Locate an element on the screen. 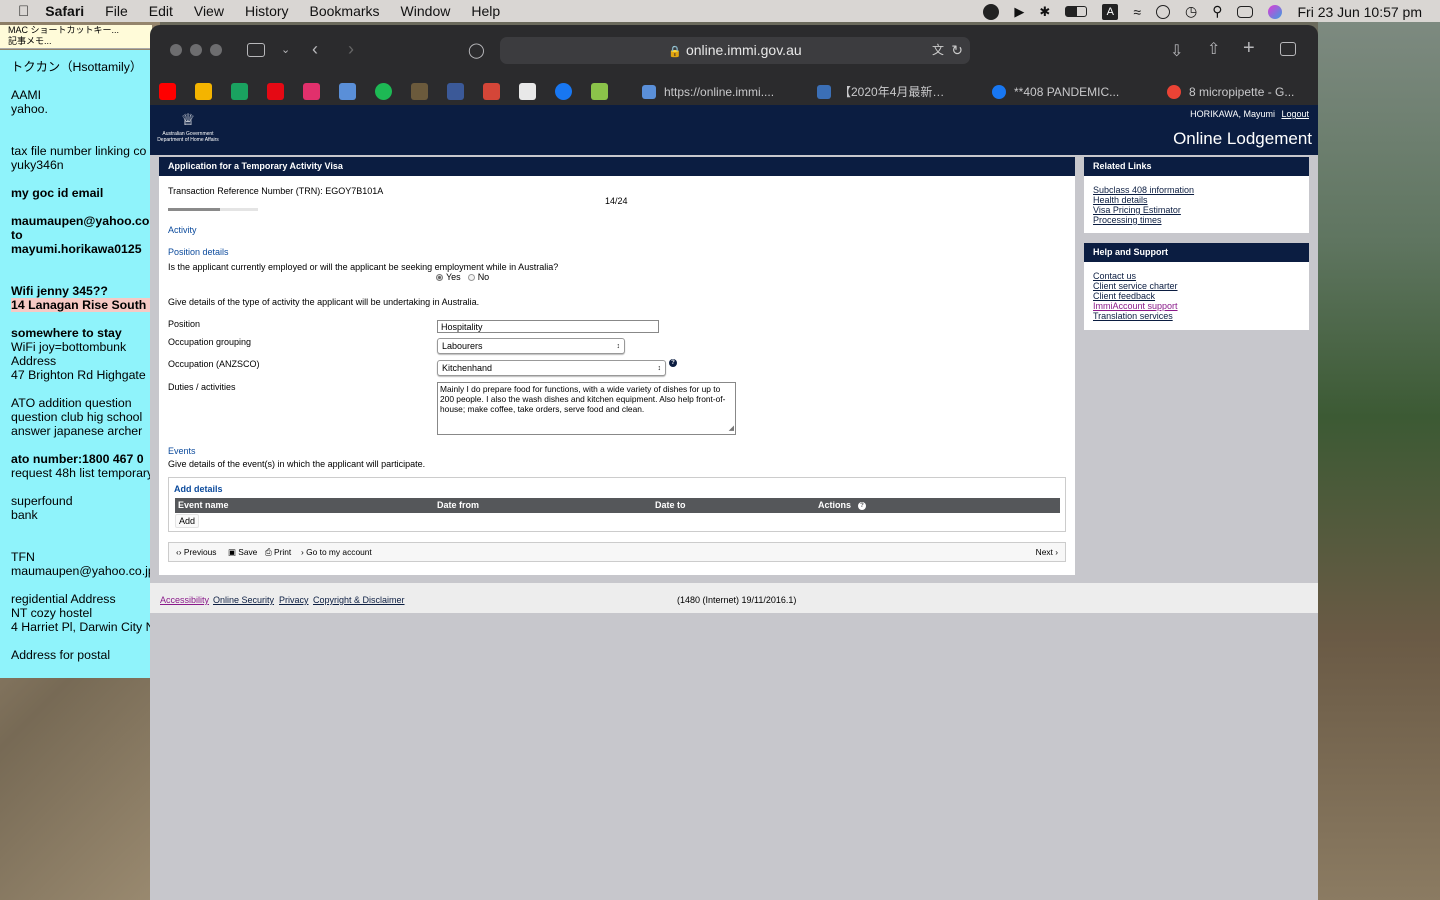 This screenshot has height=900, width=1440. link-processing-times: Processing times is located at coordinates (1201, 220).